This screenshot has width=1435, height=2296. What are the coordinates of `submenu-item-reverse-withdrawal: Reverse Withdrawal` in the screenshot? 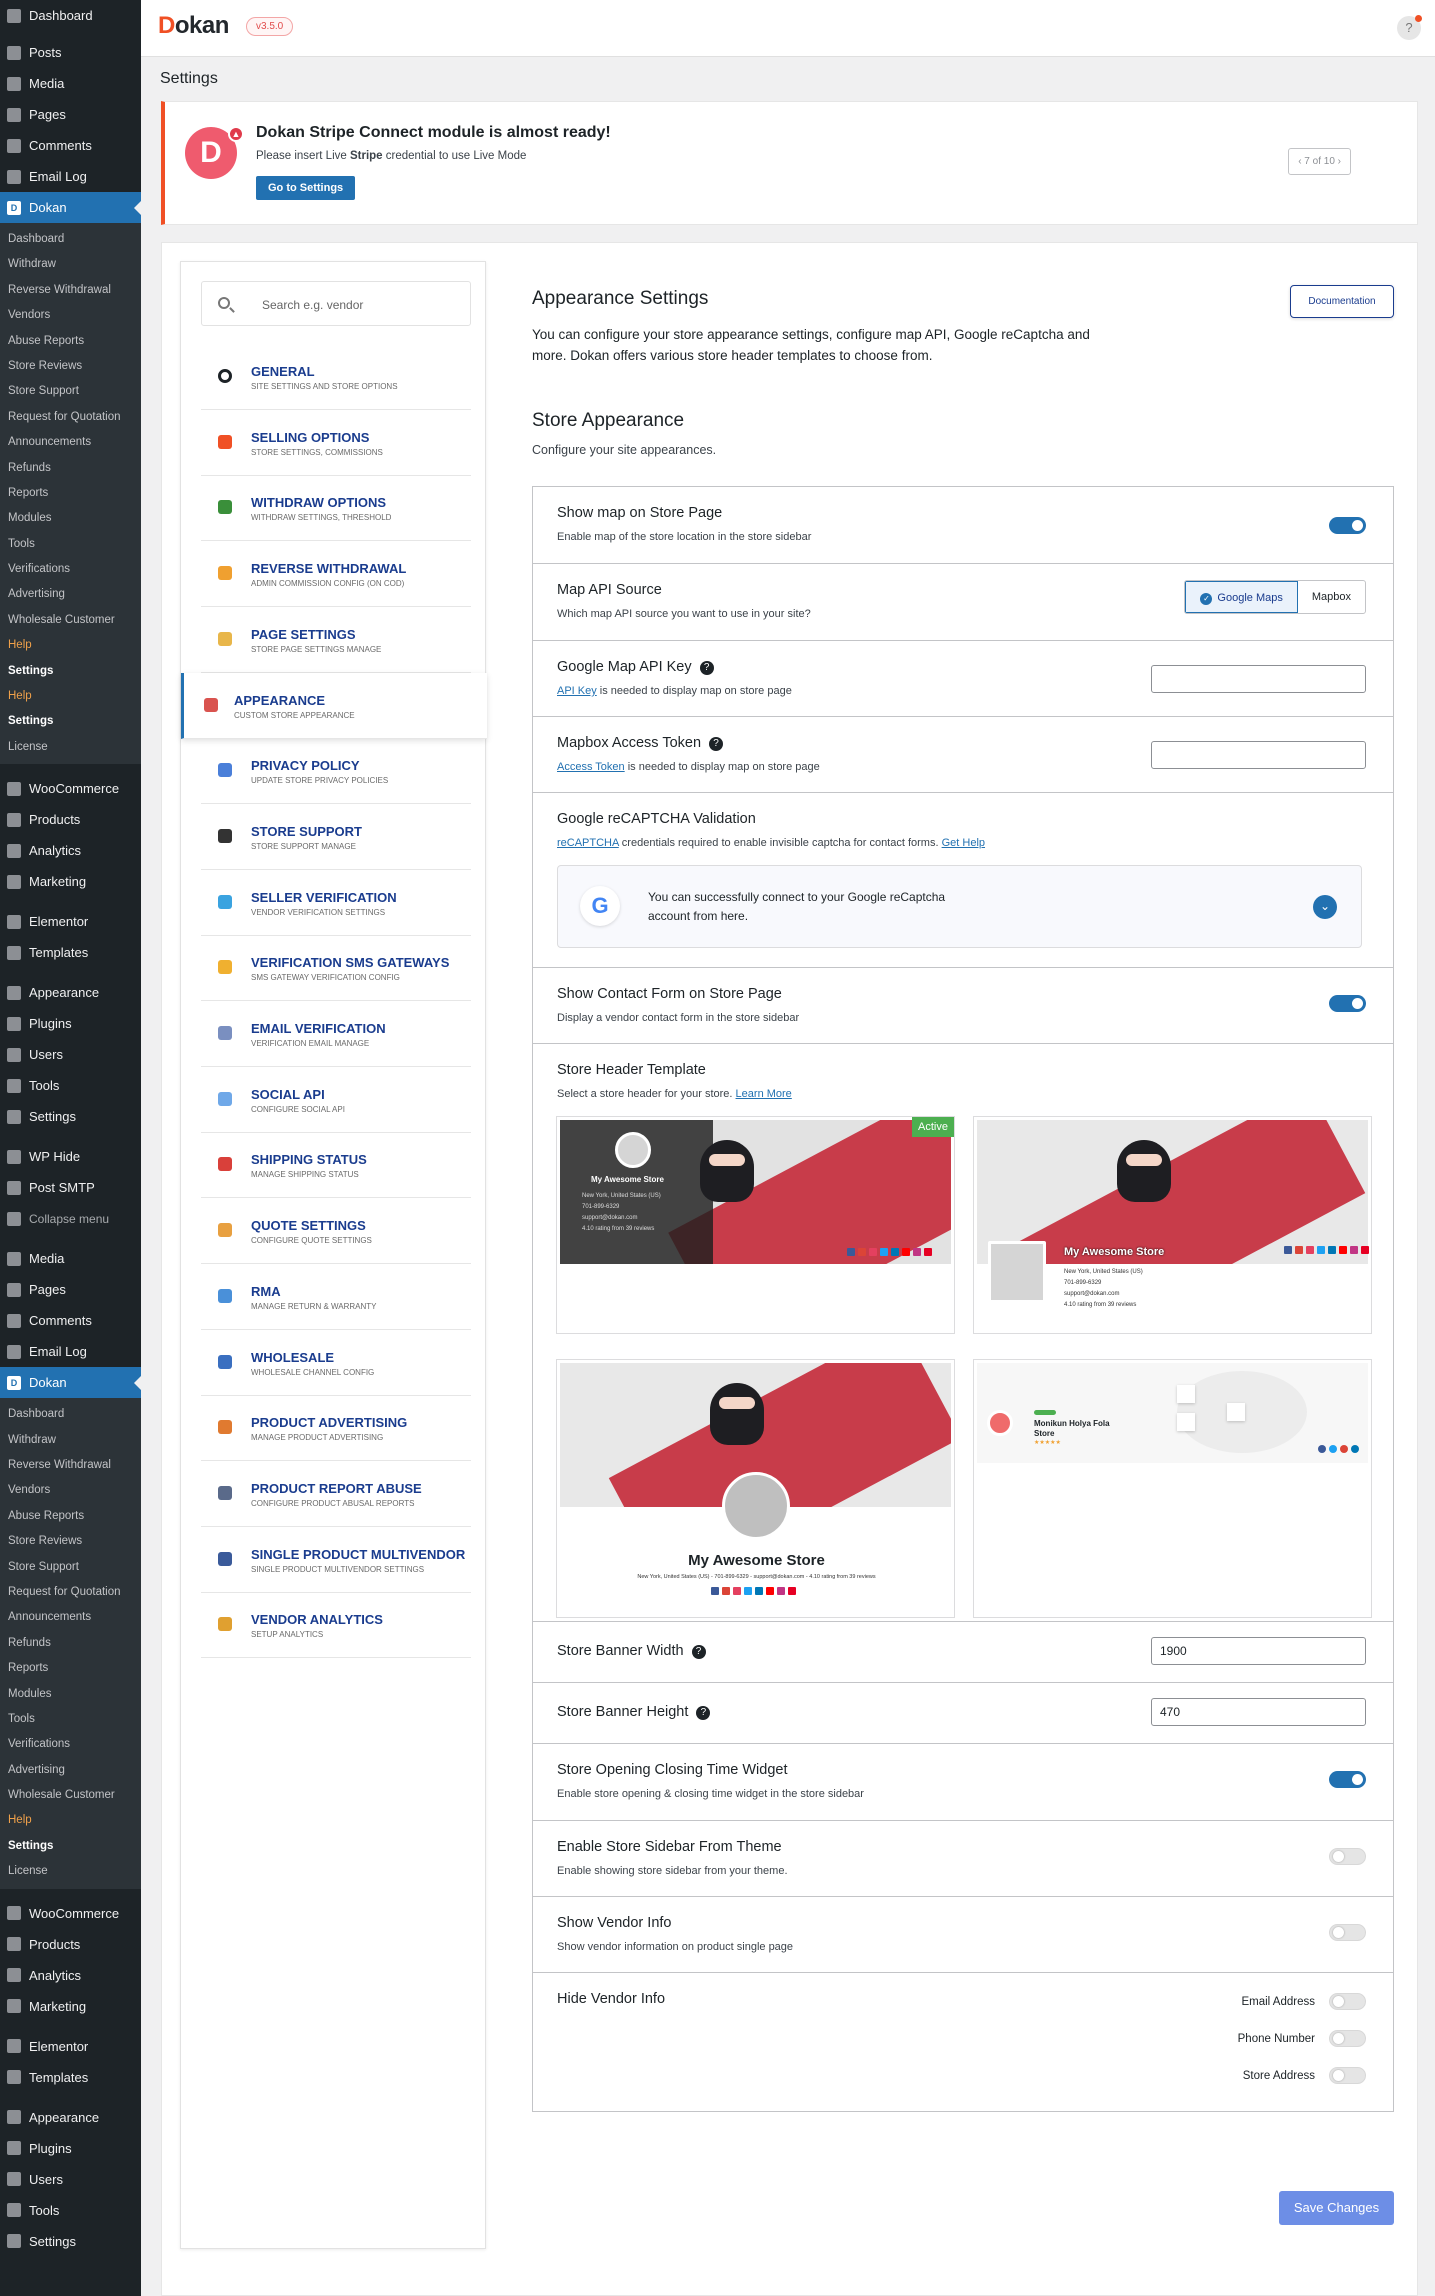 It's located at (70, 1465).